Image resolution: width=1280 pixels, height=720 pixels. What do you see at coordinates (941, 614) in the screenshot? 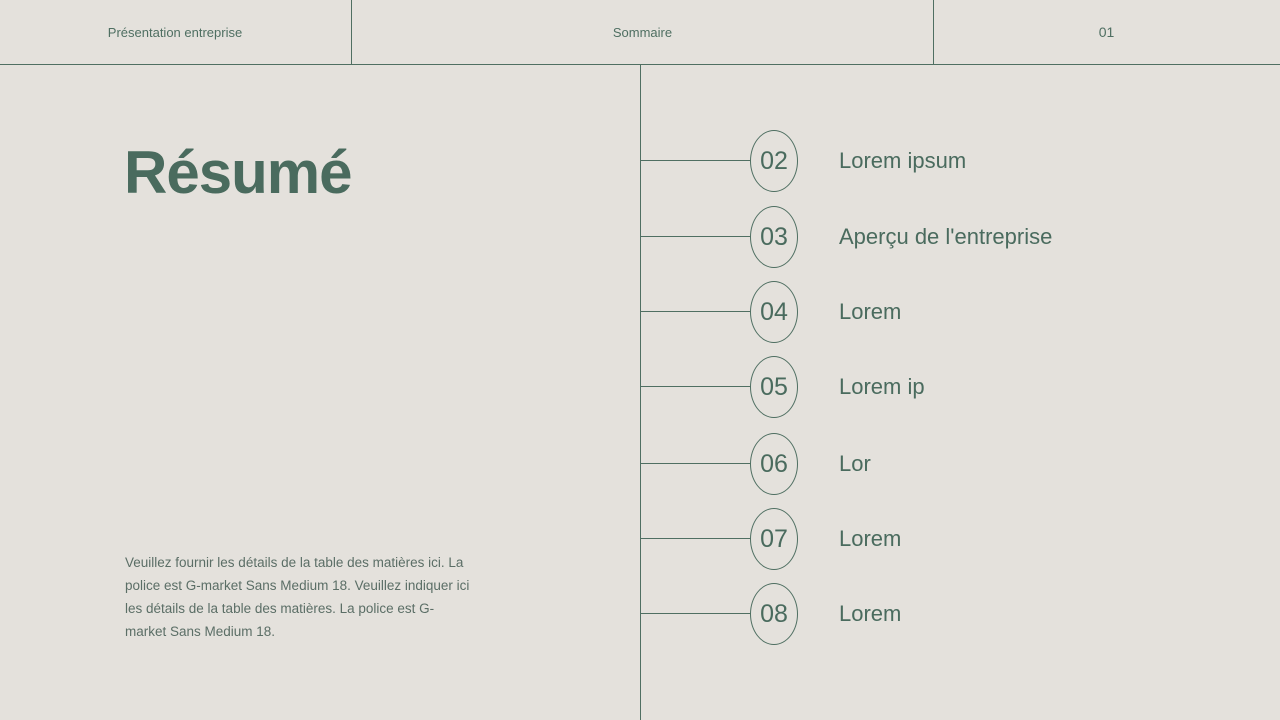
I see `toc-item: 08 Lorem` at bounding box center [941, 614].